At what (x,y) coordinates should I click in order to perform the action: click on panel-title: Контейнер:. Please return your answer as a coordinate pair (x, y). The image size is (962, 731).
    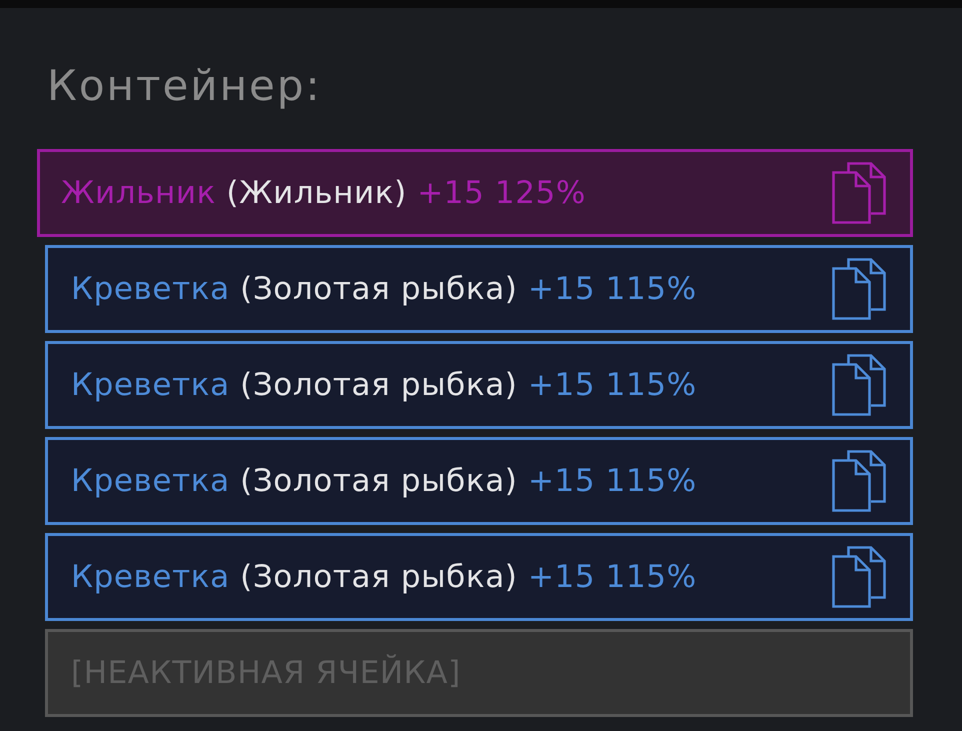
    Looking at the image, I should click on (184, 86).